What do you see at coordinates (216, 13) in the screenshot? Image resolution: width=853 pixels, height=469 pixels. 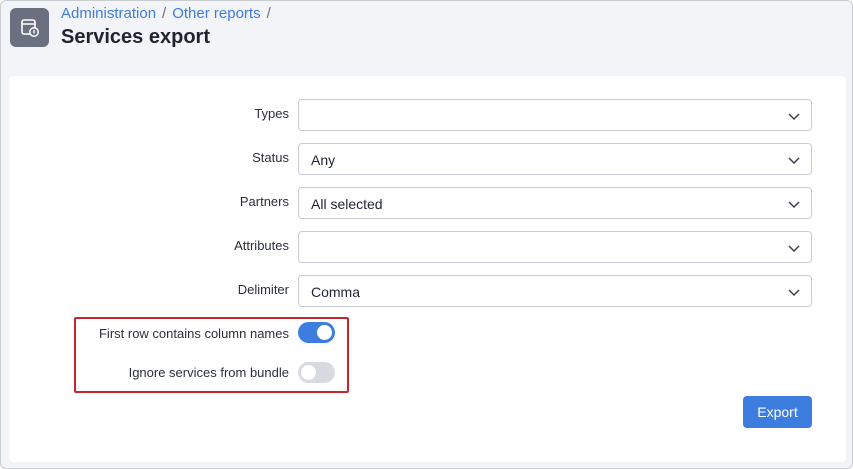 I see `breadcrumb-other-reports: Other reports` at bounding box center [216, 13].